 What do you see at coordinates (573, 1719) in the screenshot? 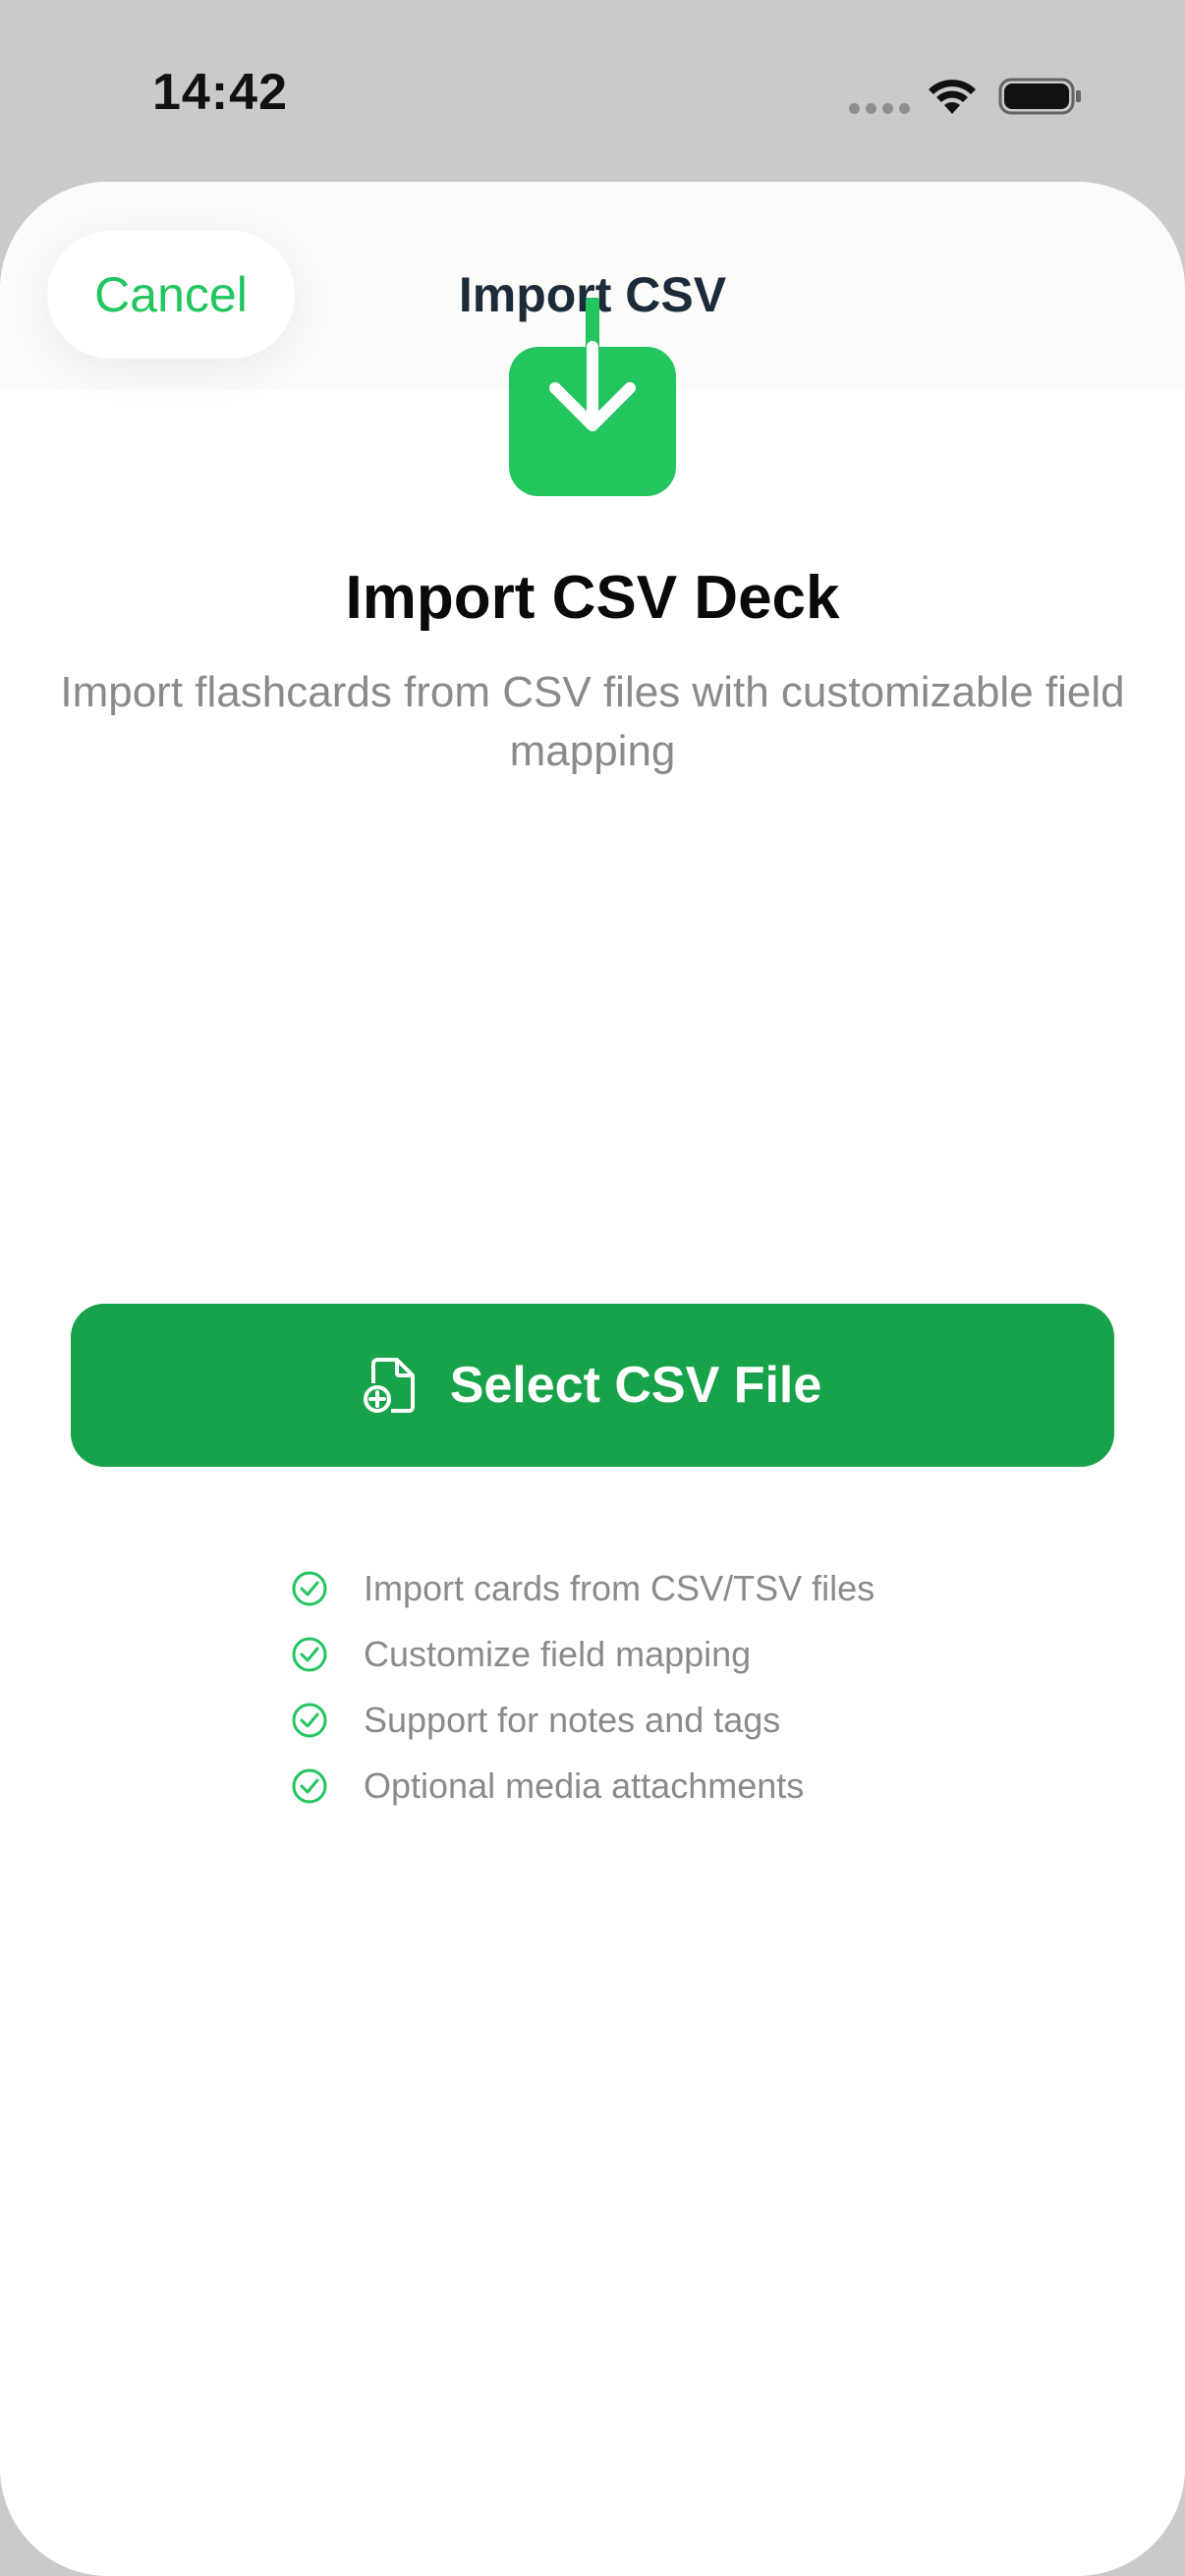
I see `feature-text: Support for notes and tags` at bounding box center [573, 1719].